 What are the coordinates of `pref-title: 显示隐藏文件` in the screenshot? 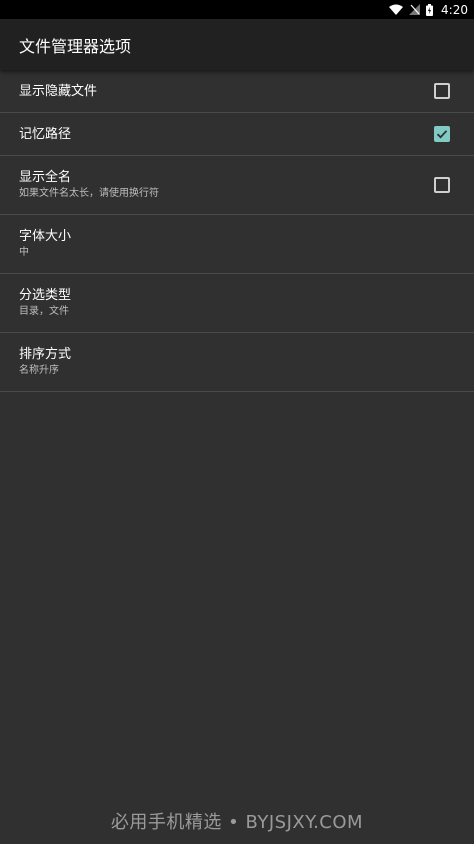 It's located at (58, 91).